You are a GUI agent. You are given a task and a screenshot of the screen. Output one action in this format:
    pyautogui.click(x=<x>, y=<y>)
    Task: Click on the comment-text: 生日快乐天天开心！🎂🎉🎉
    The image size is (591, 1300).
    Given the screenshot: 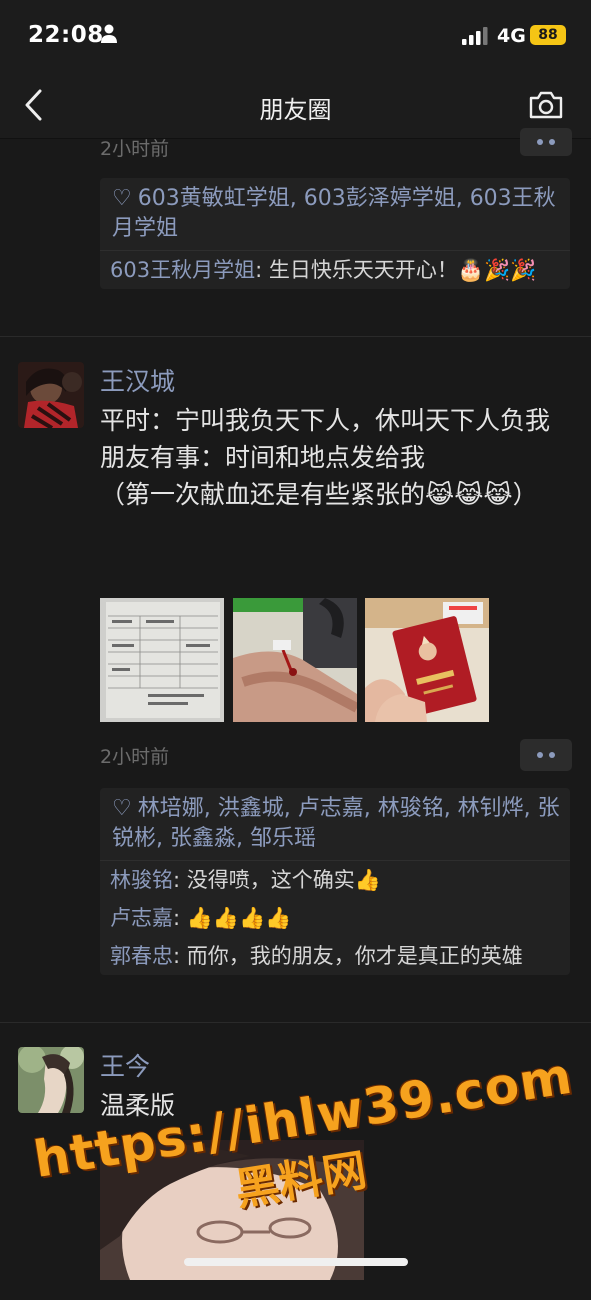 What is the action you would take?
    pyautogui.click(x=402, y=270)
    